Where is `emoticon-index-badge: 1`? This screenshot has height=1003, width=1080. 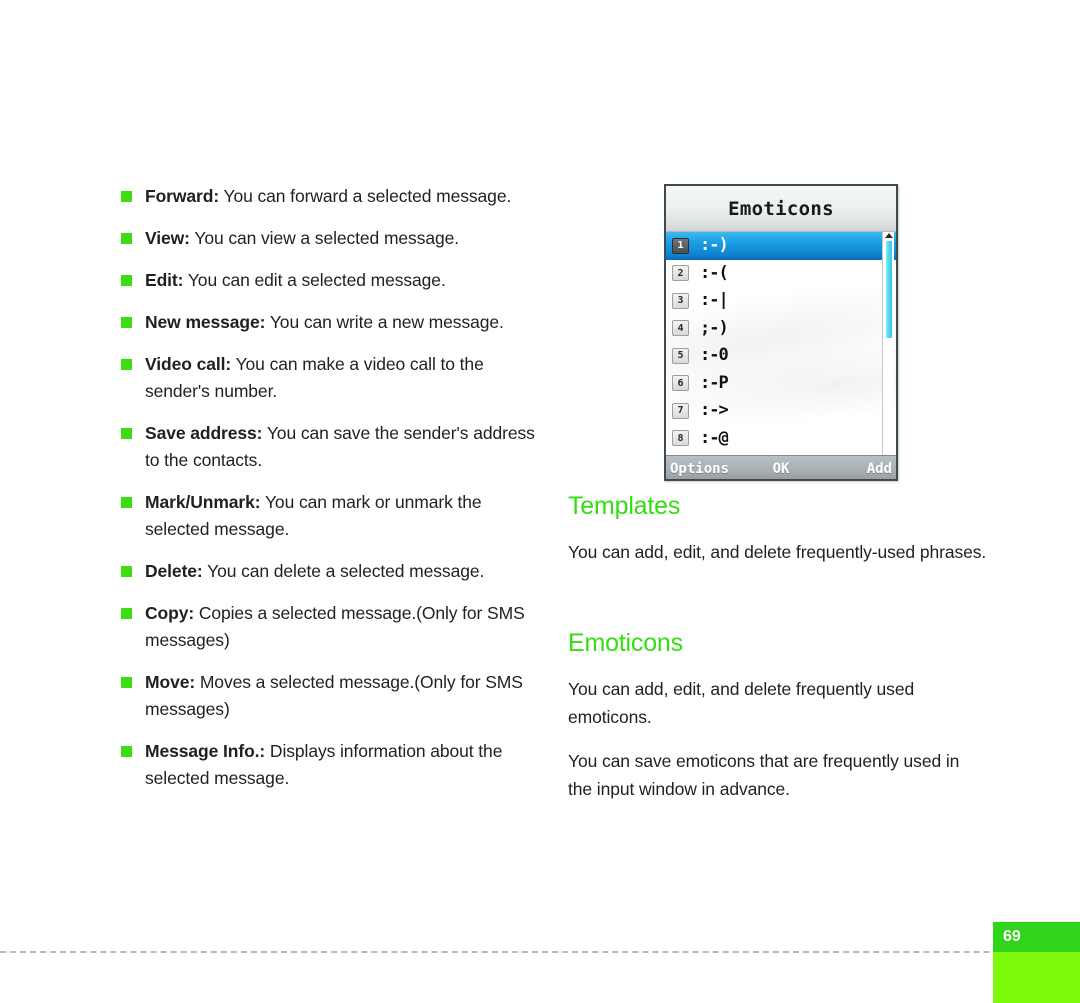
emoticon-index-badge: 1 is located at coordinates (680, 245).